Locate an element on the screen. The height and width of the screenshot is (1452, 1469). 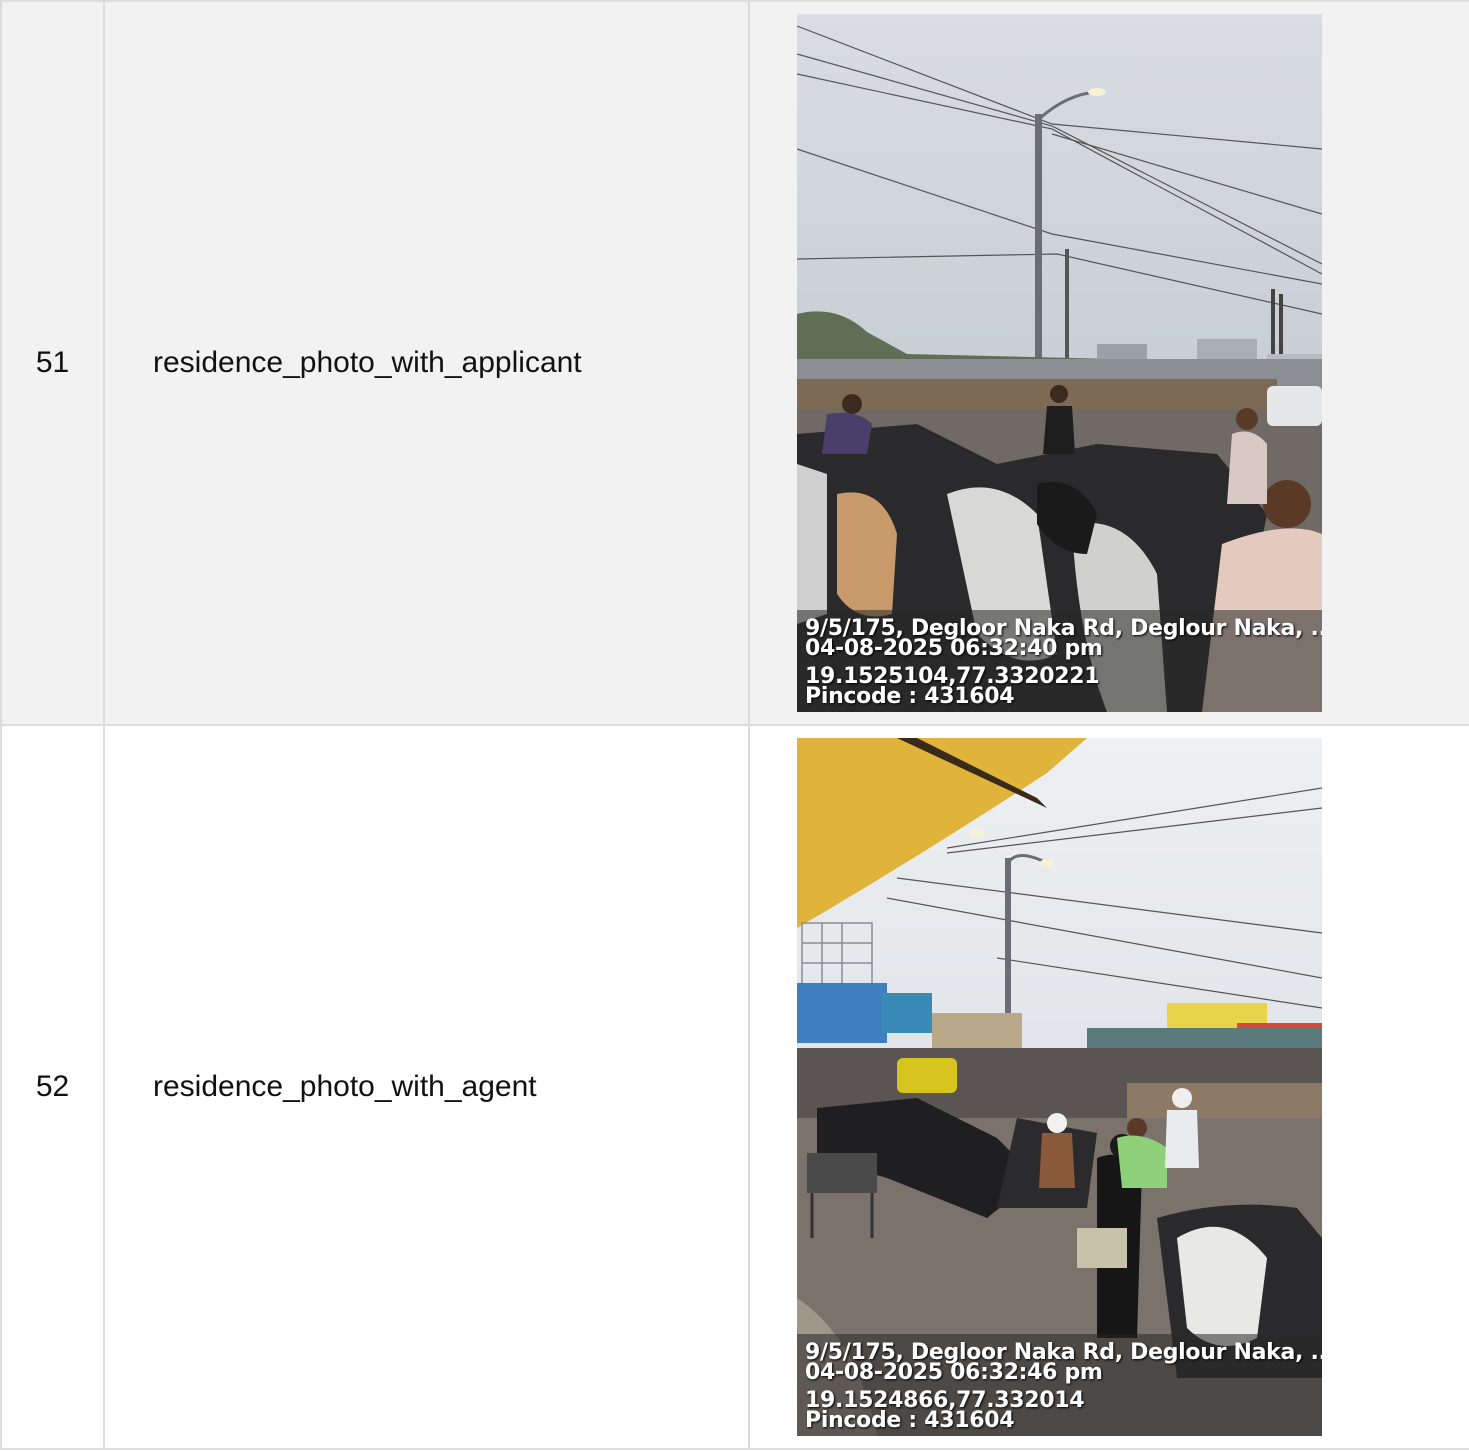
row-number: 52 is located at coordinates (52, 1087).